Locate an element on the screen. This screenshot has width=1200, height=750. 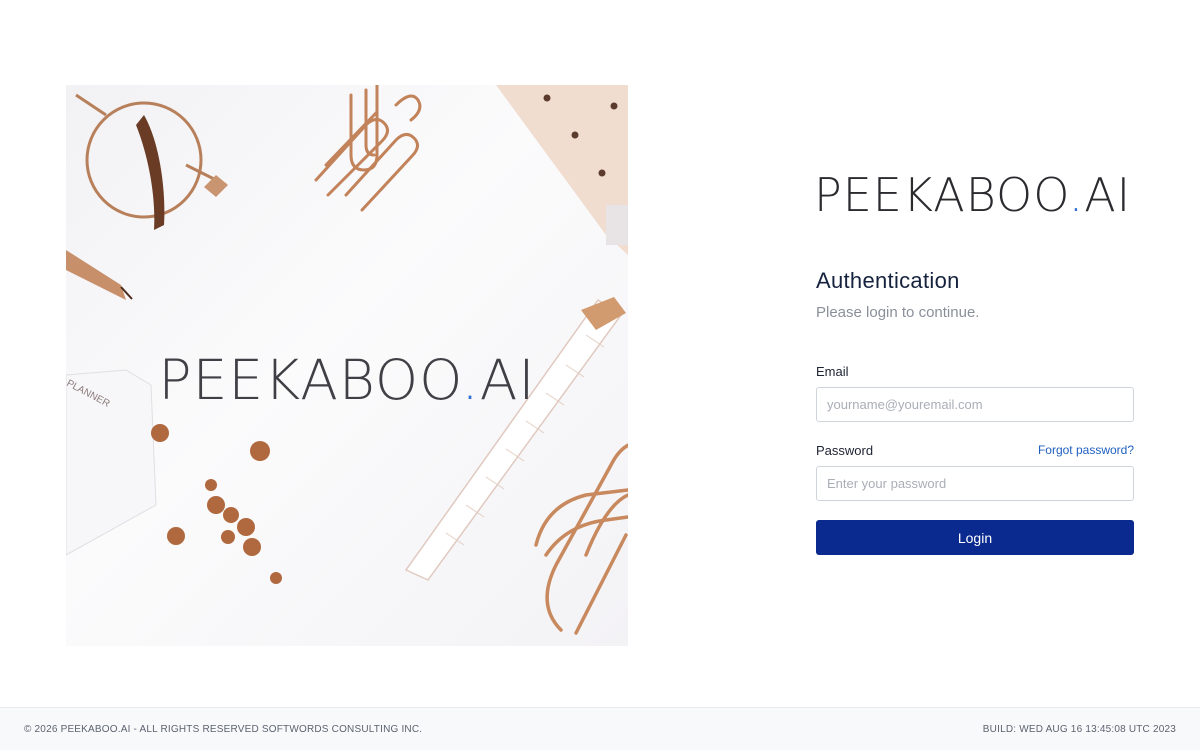
brand-name-main: PEEKABOO is located at coordinates (941, 195).